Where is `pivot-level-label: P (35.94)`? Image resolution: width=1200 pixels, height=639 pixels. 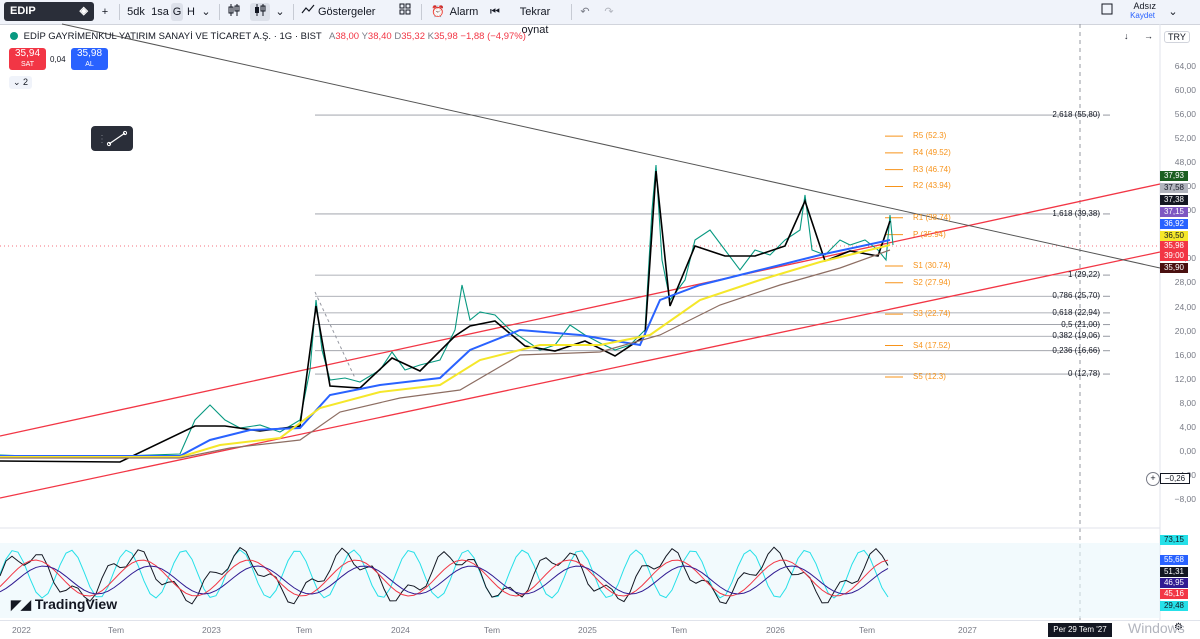 pivot-level-label: P (35.94) is located at coordinates (929, 234).